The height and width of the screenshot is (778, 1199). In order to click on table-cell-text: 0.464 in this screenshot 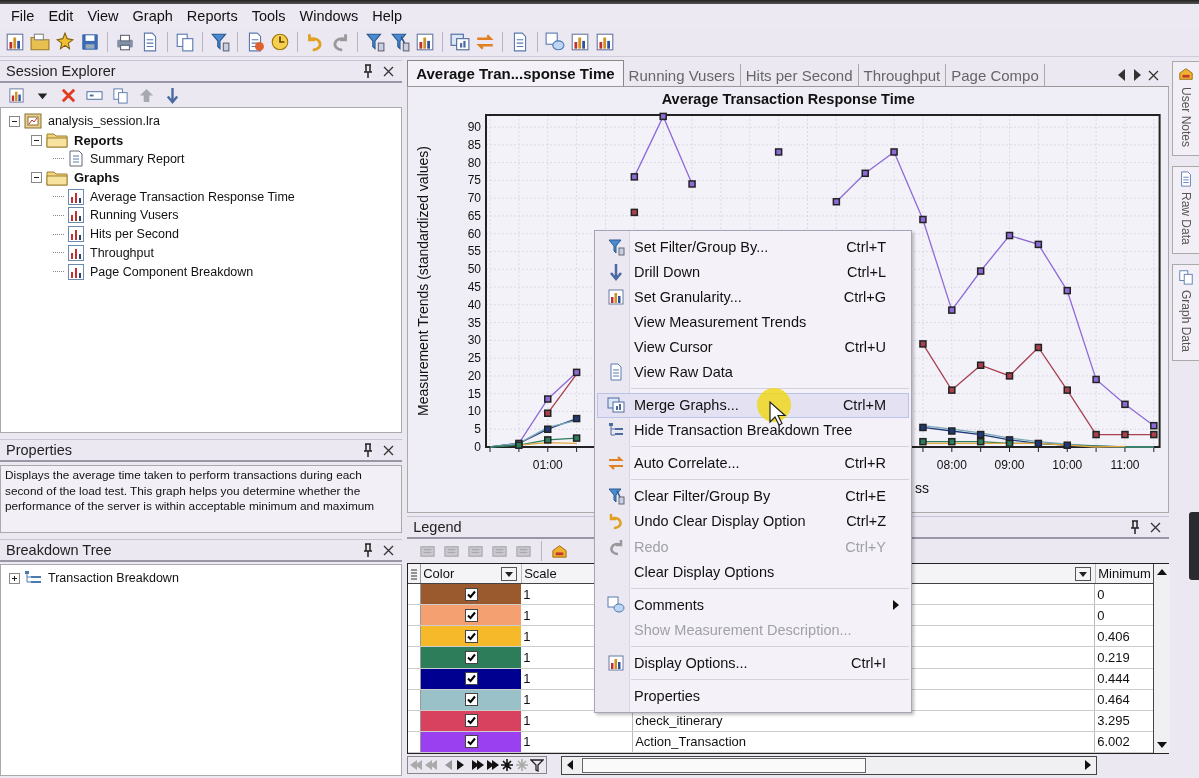, I will do `click(1113, 700)`.